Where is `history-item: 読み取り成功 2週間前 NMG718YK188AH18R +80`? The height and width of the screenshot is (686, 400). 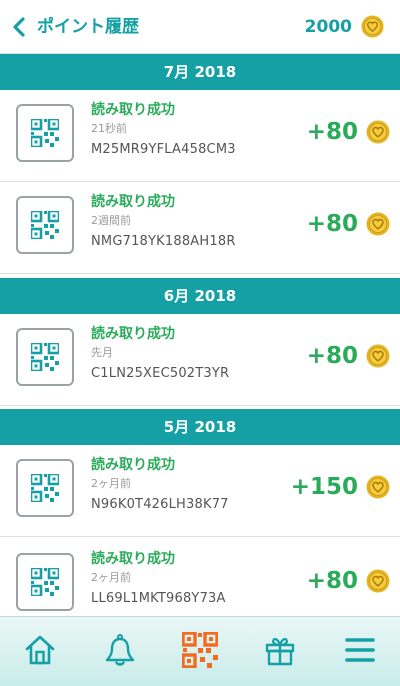
history-item: 読み取り成功 2週間前 NMG718YK188AH18R +80 is located at coordinates (200, 228).